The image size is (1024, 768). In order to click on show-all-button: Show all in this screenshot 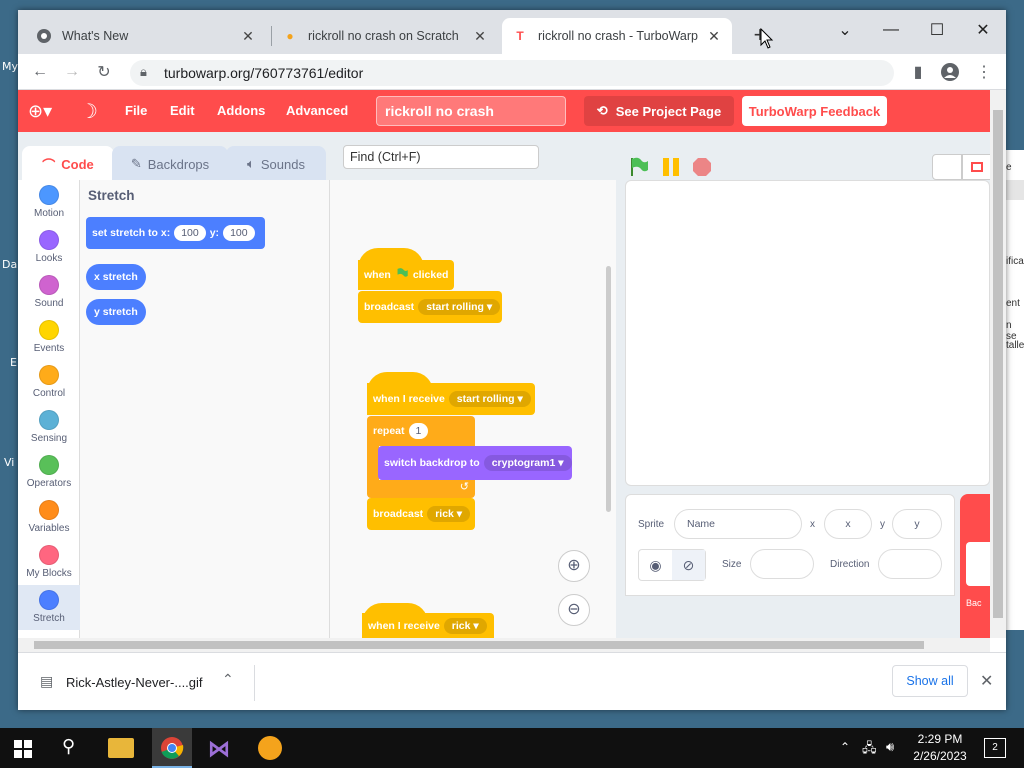, I will do `click(930, 681)`.